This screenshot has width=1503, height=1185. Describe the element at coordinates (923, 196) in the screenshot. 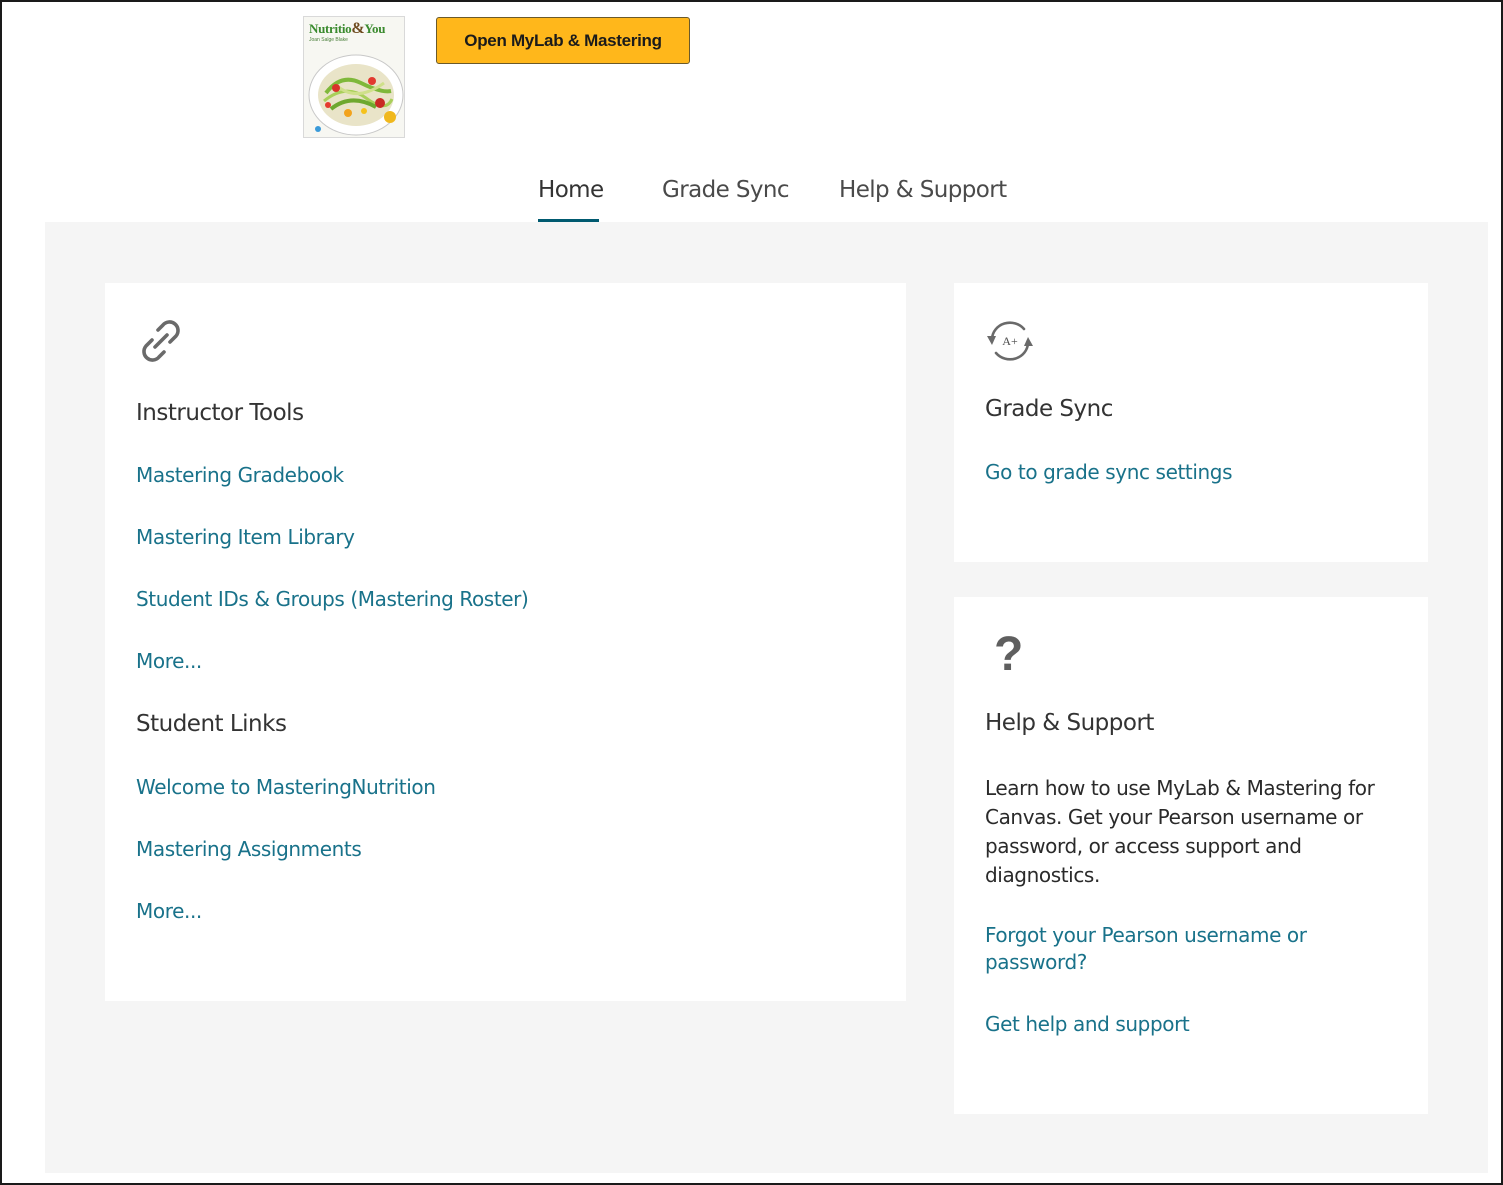

I see `tab-help-support: Help & Support` at that location.